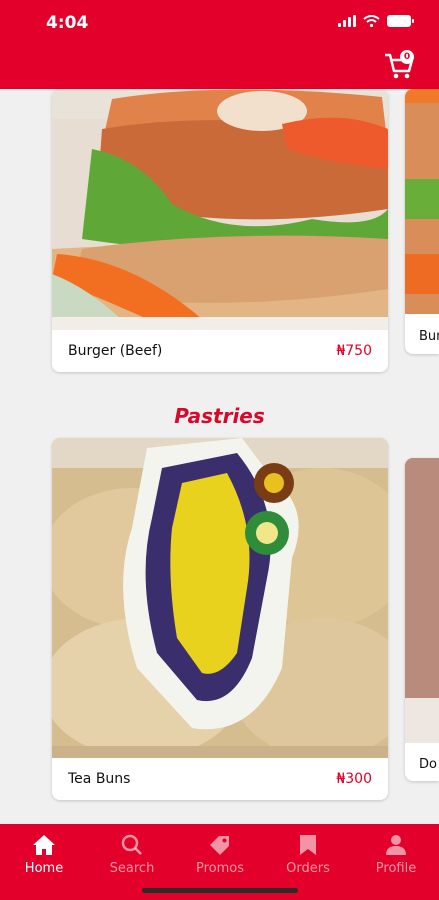  I want to click on tab-label: Home, so click(44, 868).